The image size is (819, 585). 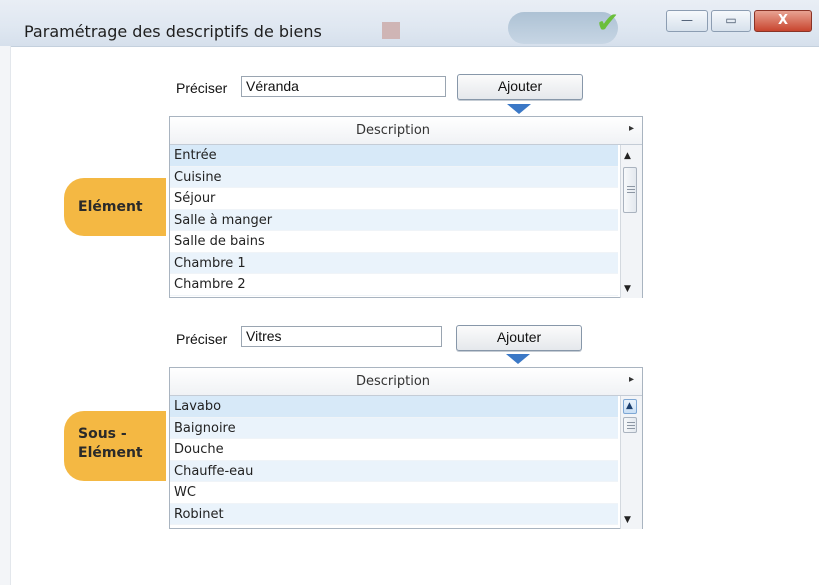 What do you see at coordinates (393, 381) in the screenshot?
I see `sous-element-grid-header-label: Description` at bounding box center [393, 381].